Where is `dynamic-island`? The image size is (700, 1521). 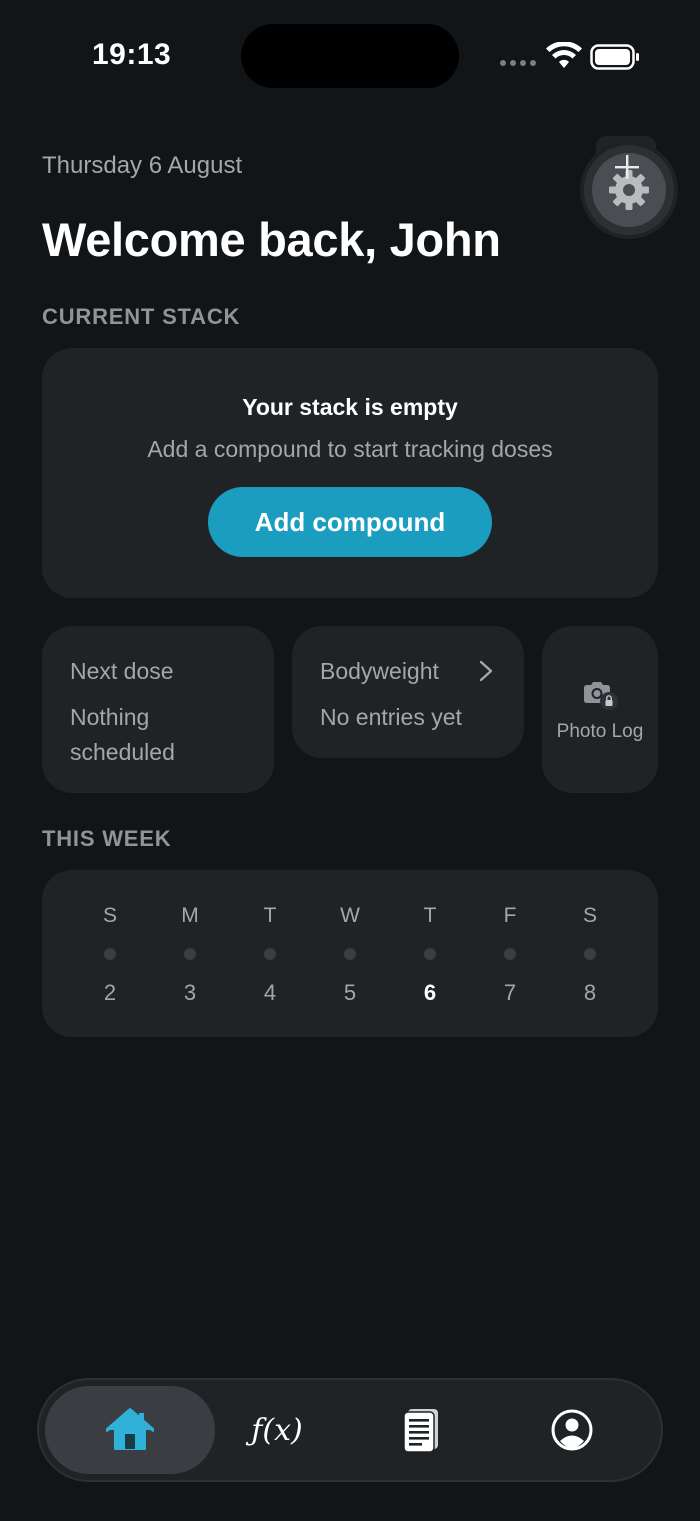
dynamic-island is located at coordinates (350, 56).